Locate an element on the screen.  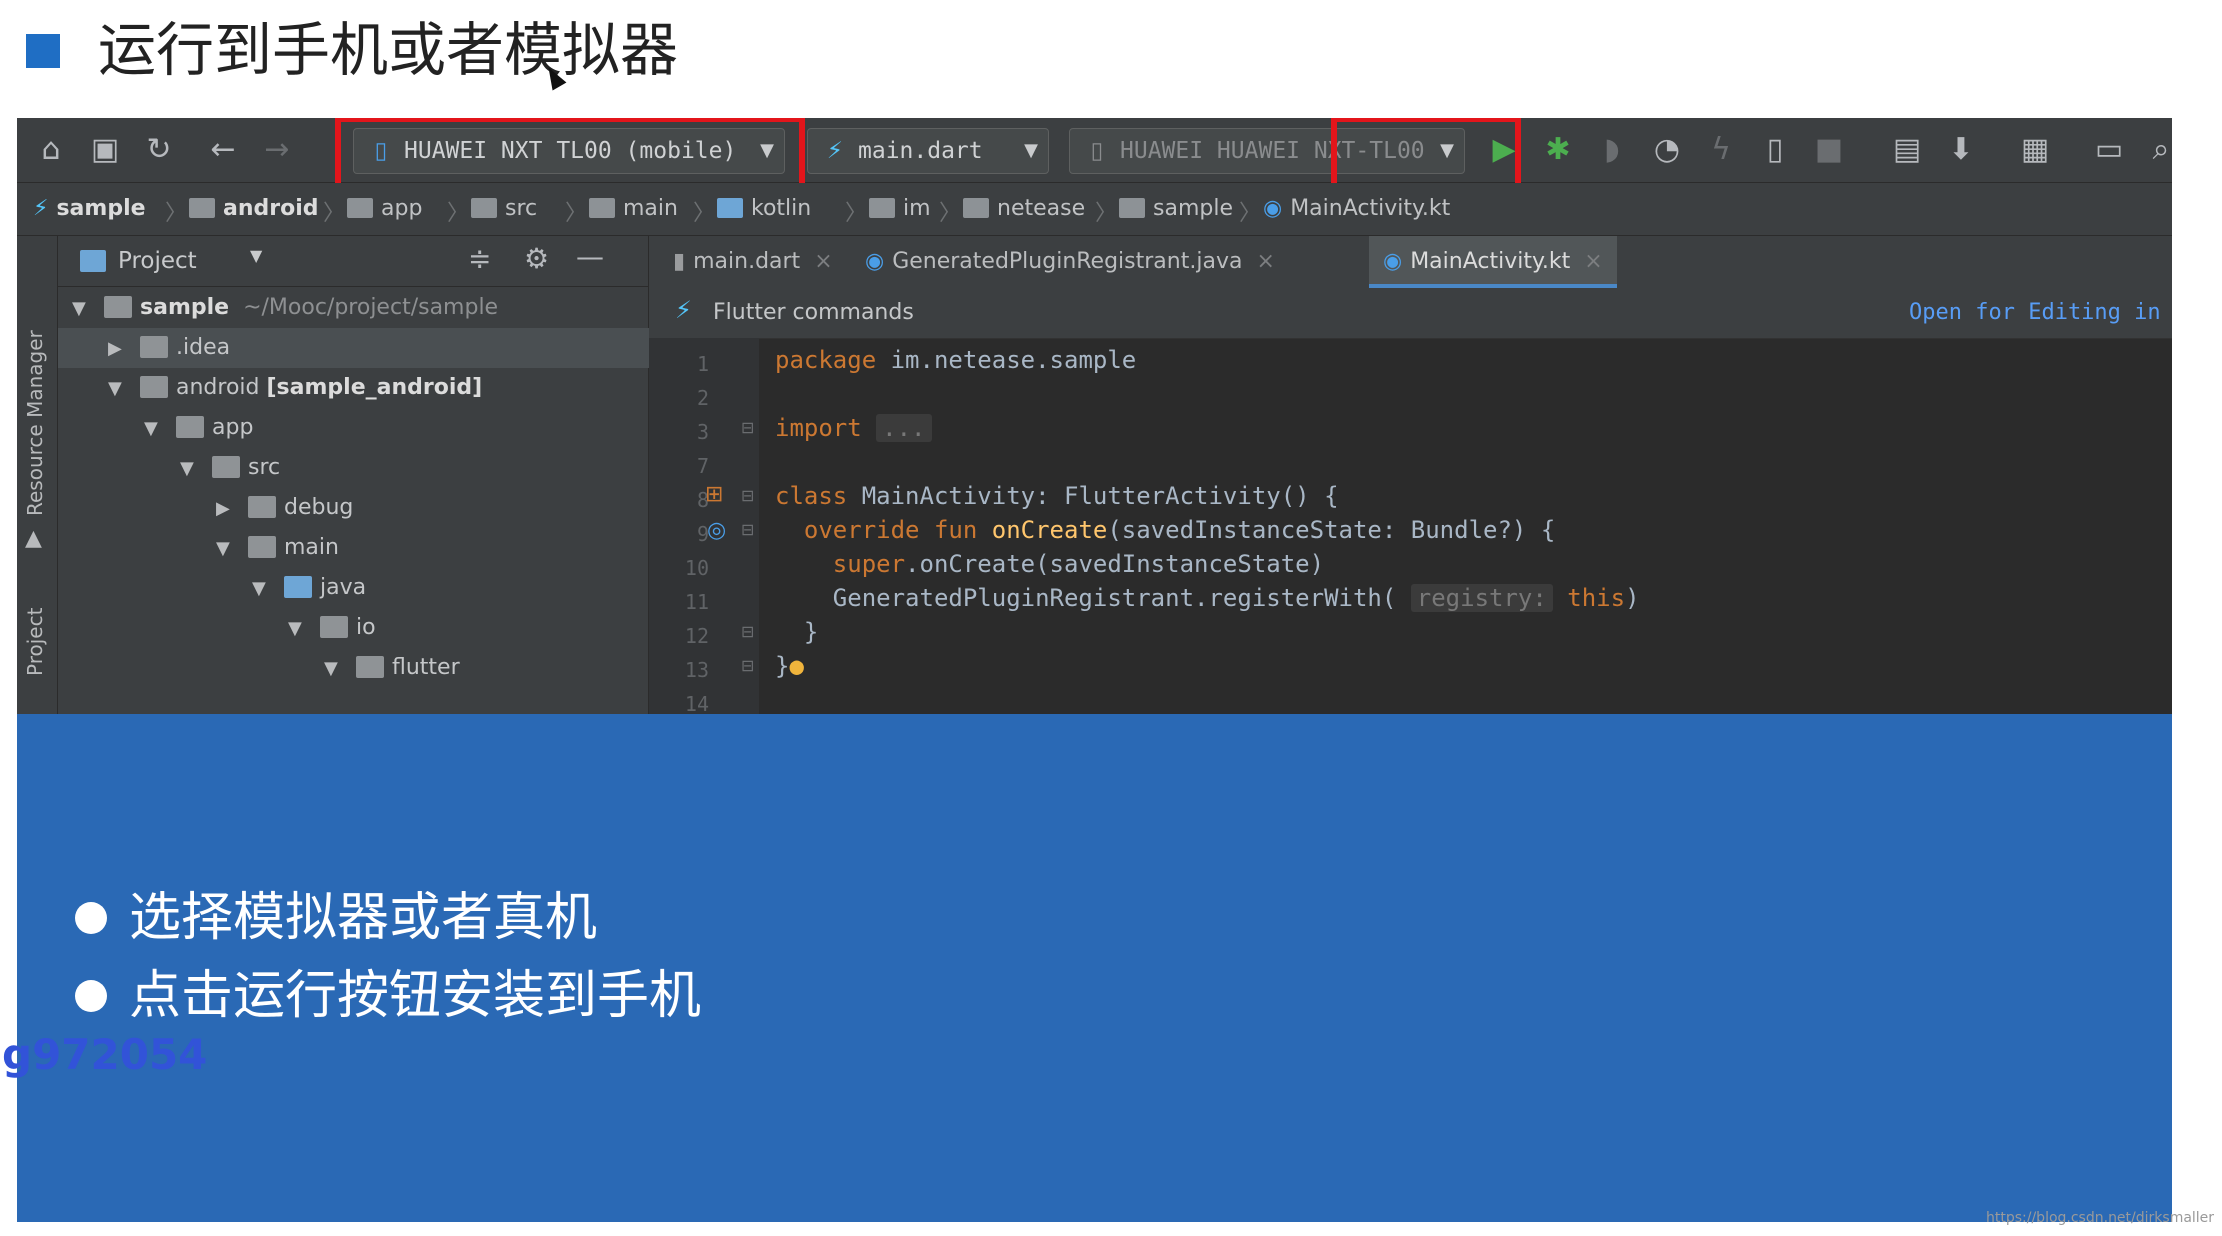
line-number: 14 is located at coordinates (696, 703).